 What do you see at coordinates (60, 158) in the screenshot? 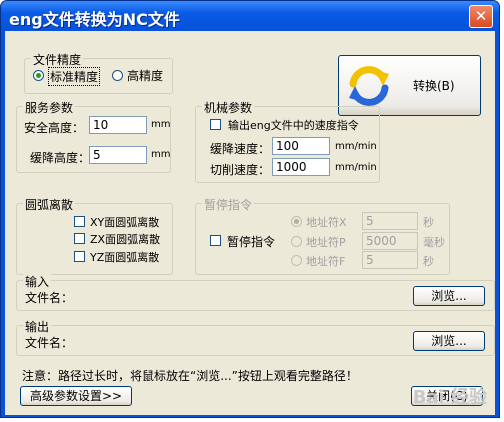
I see `slow-height-label: 缓降高度：` at bounding box center [60, 158].